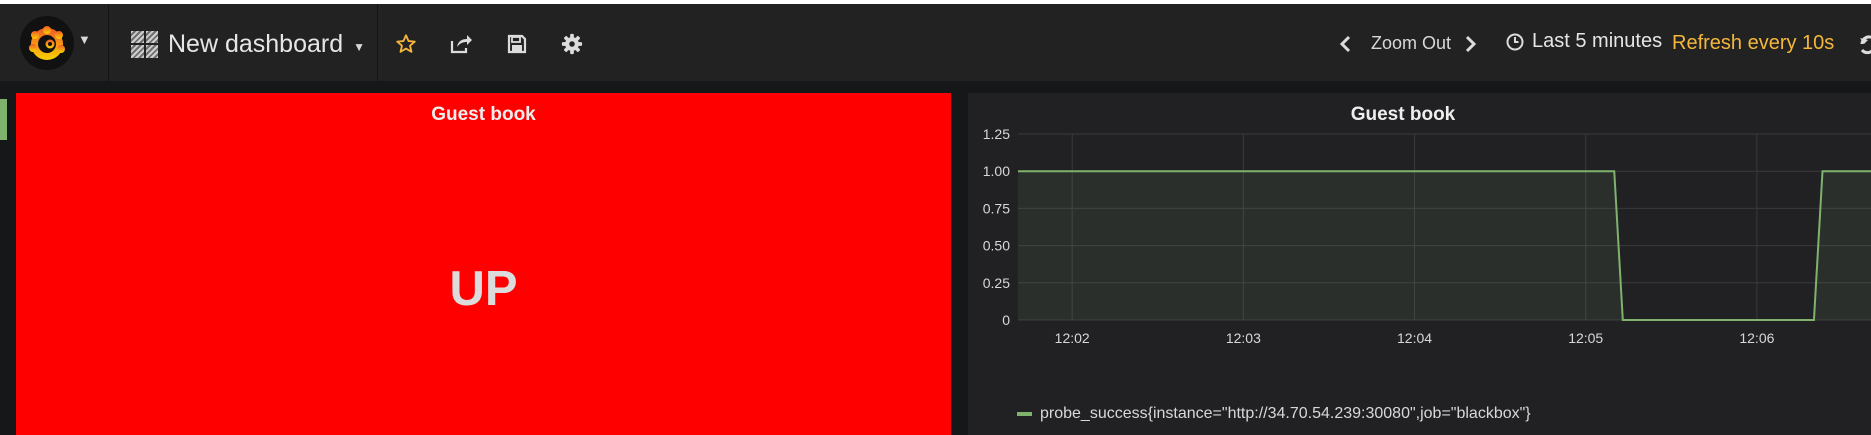 The width and height of the screenshot is (1871, 435). I want to click on grafana-logo-icon, so click(47, 43).